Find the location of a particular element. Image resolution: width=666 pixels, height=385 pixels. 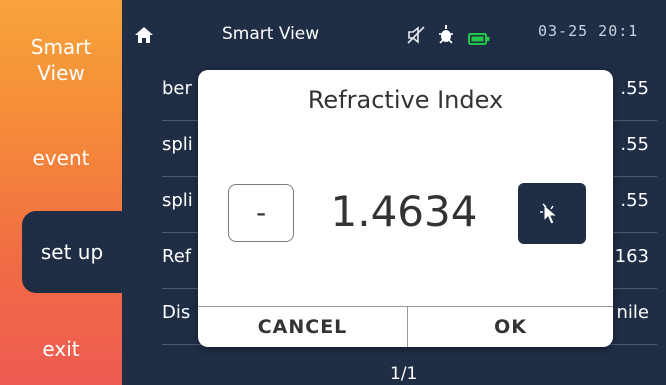

ok-label: OK is located at coordinates (510, 327).